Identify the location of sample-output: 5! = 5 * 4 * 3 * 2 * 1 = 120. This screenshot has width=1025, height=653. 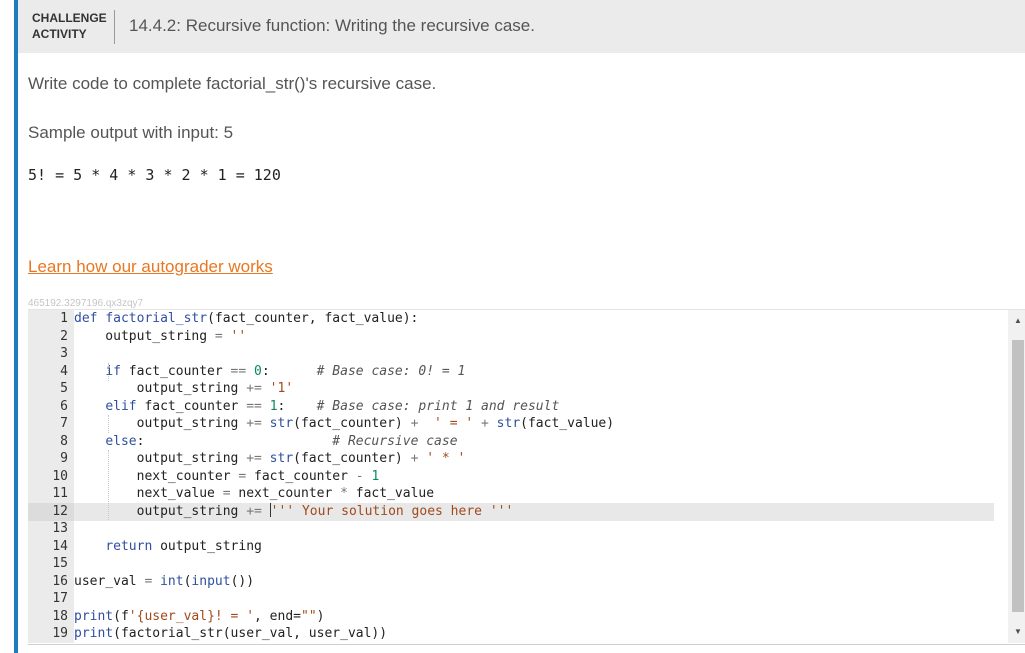
(154, 175).